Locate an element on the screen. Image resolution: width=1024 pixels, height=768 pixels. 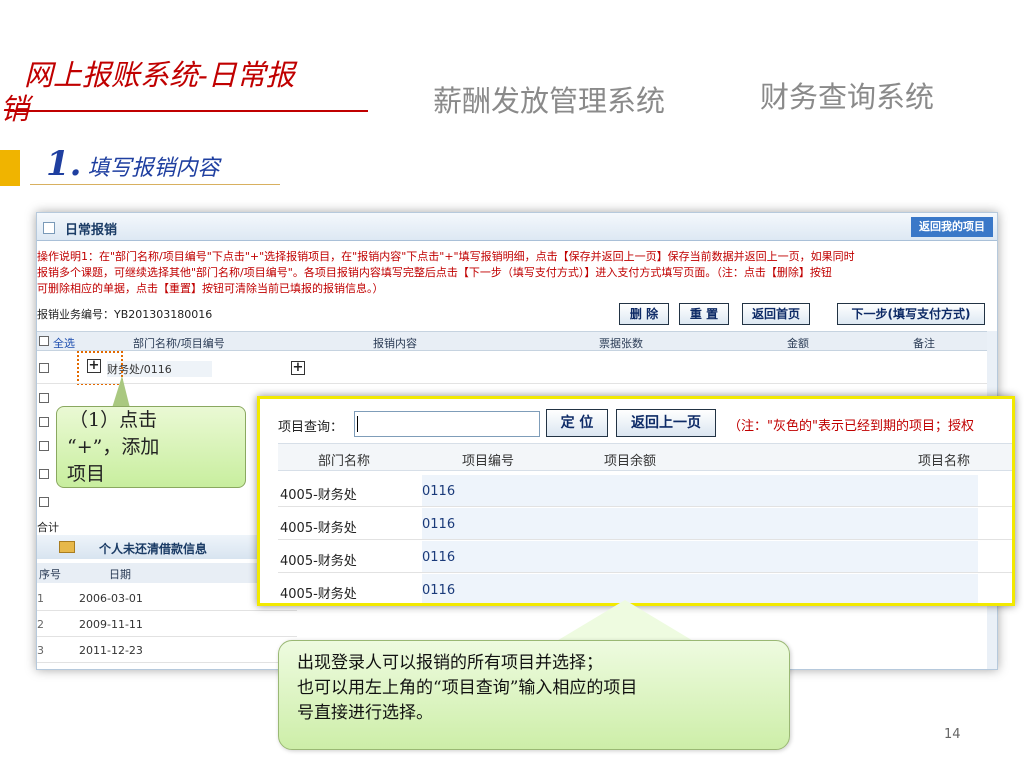
col-amount: 金额 is located at coordinates (798, 343).